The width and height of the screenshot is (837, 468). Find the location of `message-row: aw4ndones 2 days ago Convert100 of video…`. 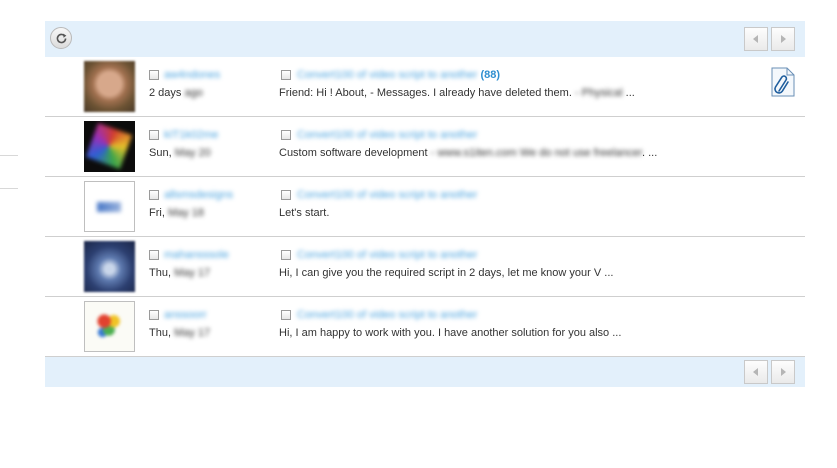

message-row: aw4ndones 2 days ago Convert100 of video… is located at coordinates (425, 87).